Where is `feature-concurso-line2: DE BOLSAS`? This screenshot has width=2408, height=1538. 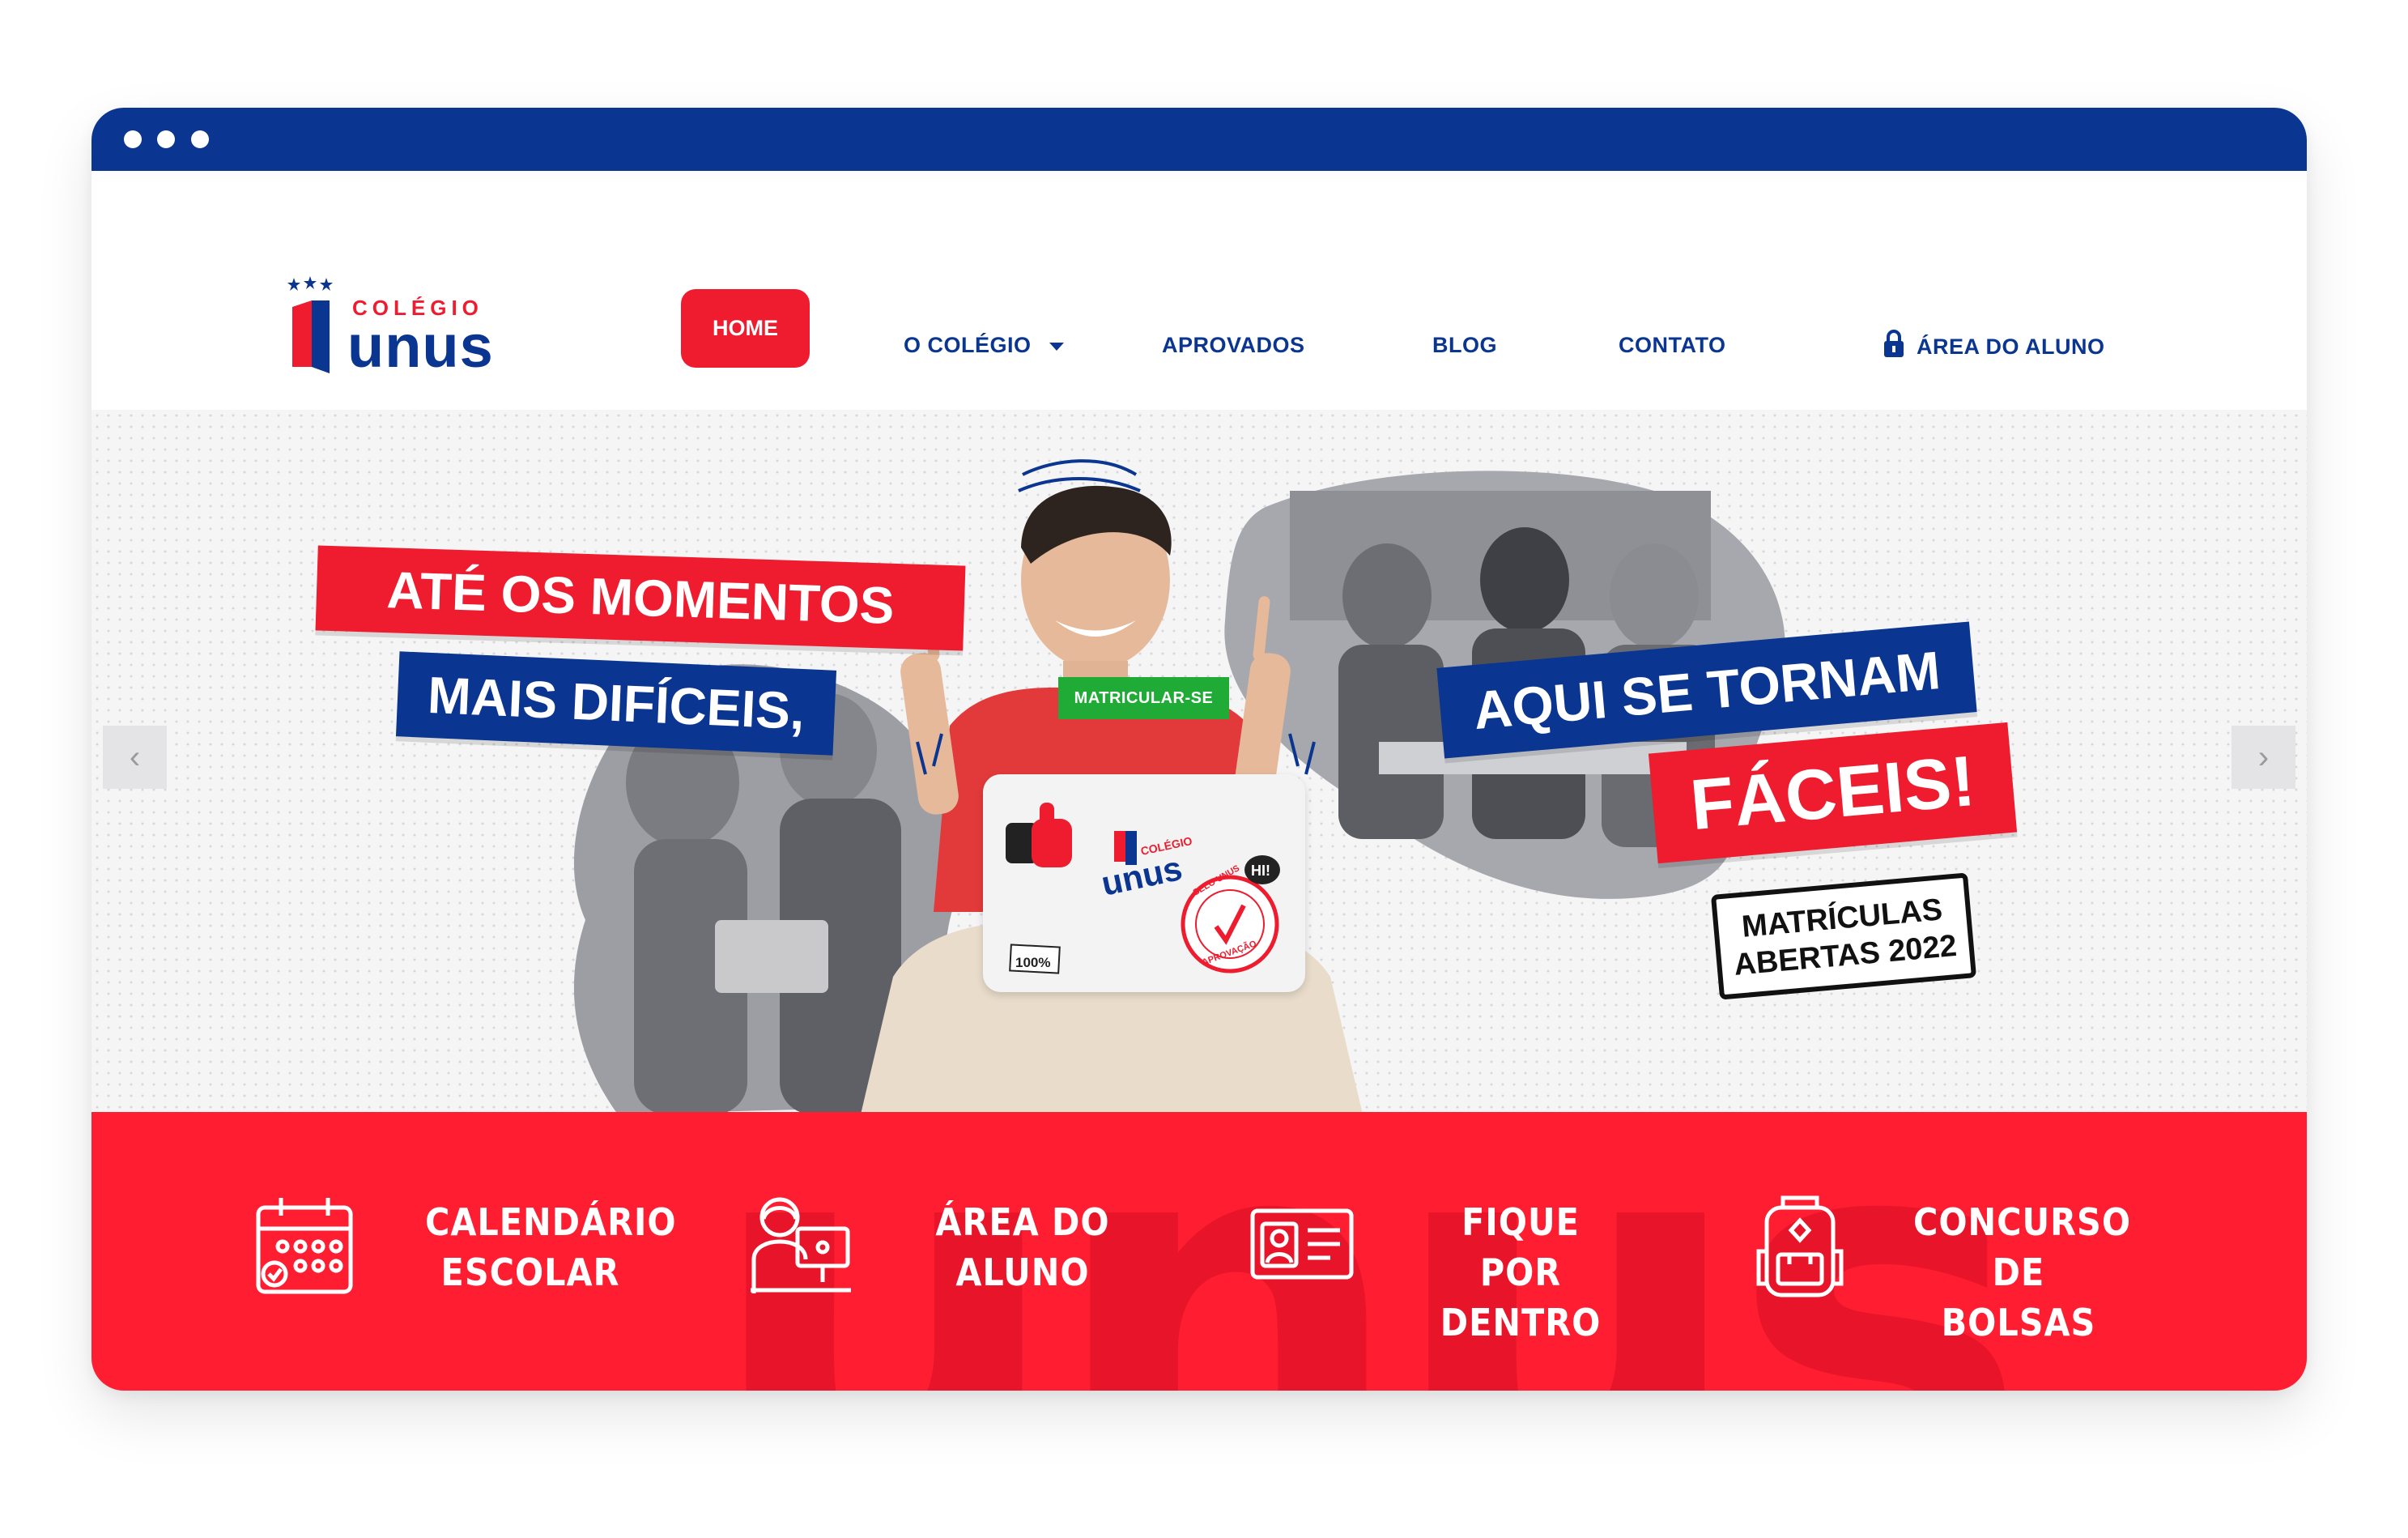
feature-concurso-line2: DE BOLSAS is located at coordinates (2018, 1297).